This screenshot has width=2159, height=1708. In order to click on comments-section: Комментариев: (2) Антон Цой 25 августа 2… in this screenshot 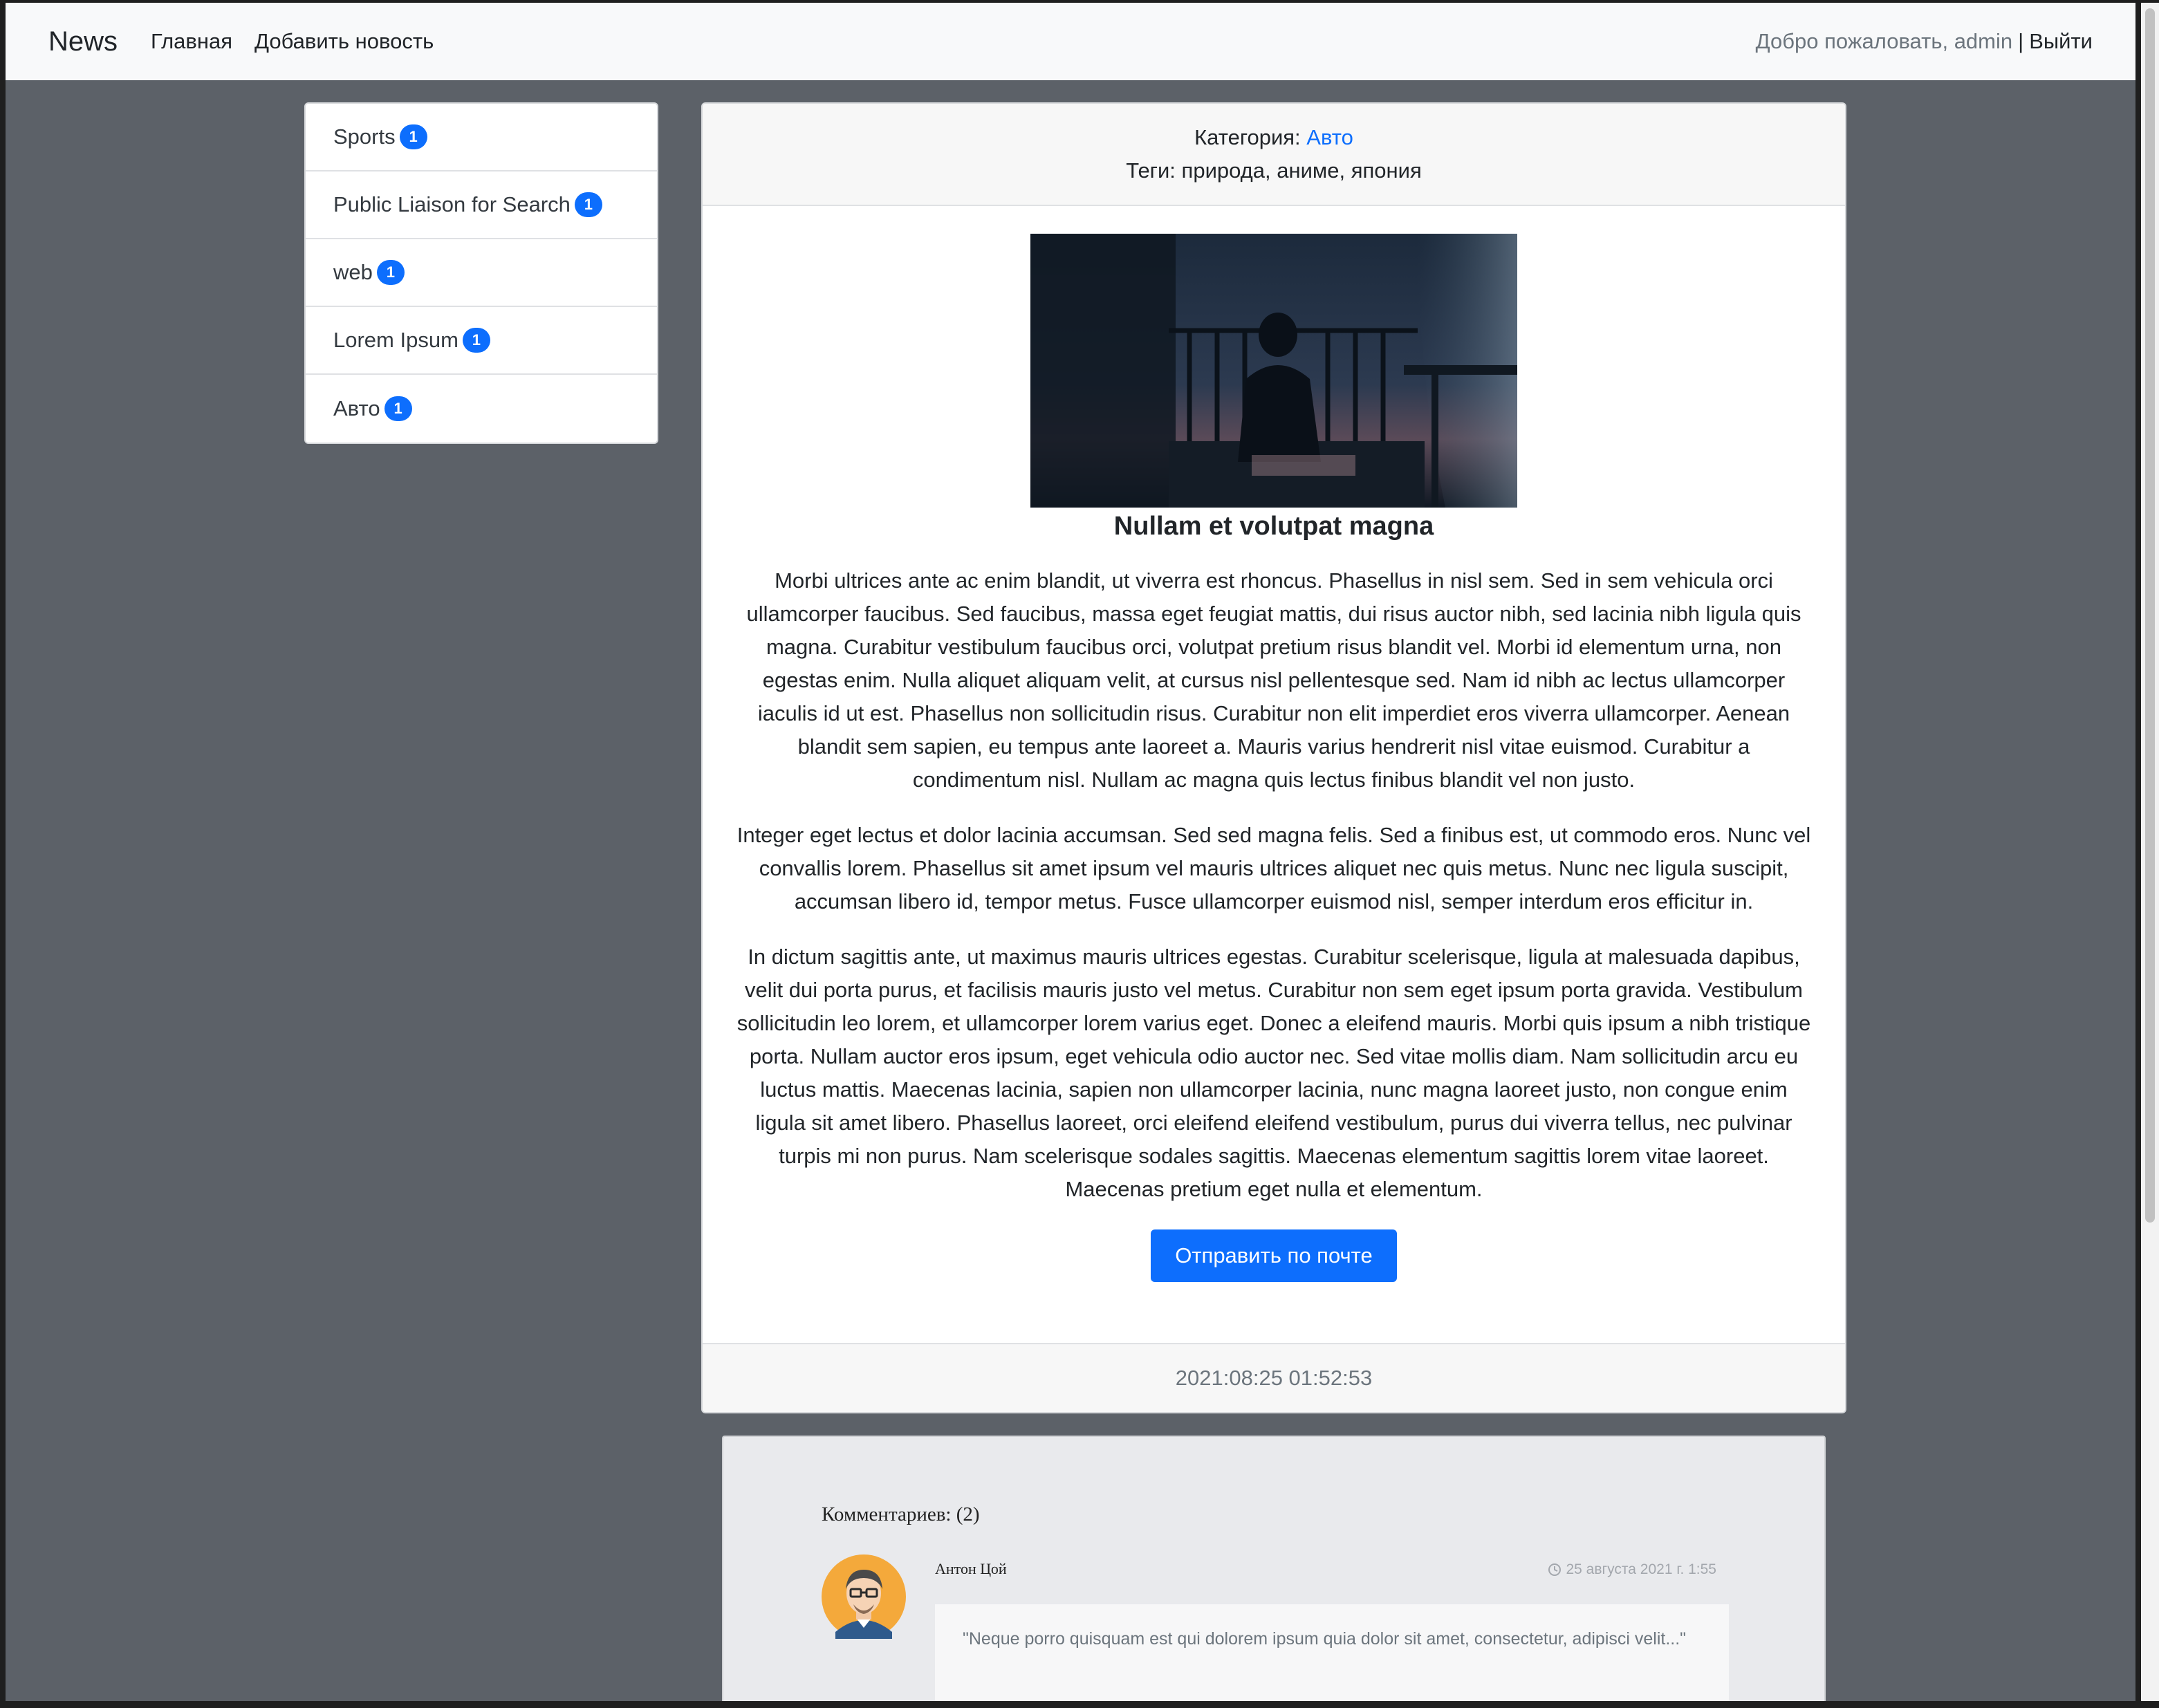, I will do `click(1274, 1568)`.